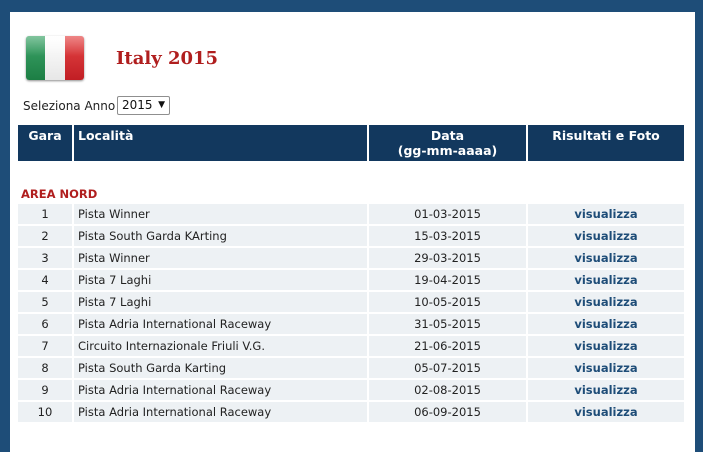 This screenshot has height=452, width=703. What do you see at coordinates (606, 143) in the screenshot?
I see `column-header-results: Risultati e Foto` at bounding box center [606, 143].